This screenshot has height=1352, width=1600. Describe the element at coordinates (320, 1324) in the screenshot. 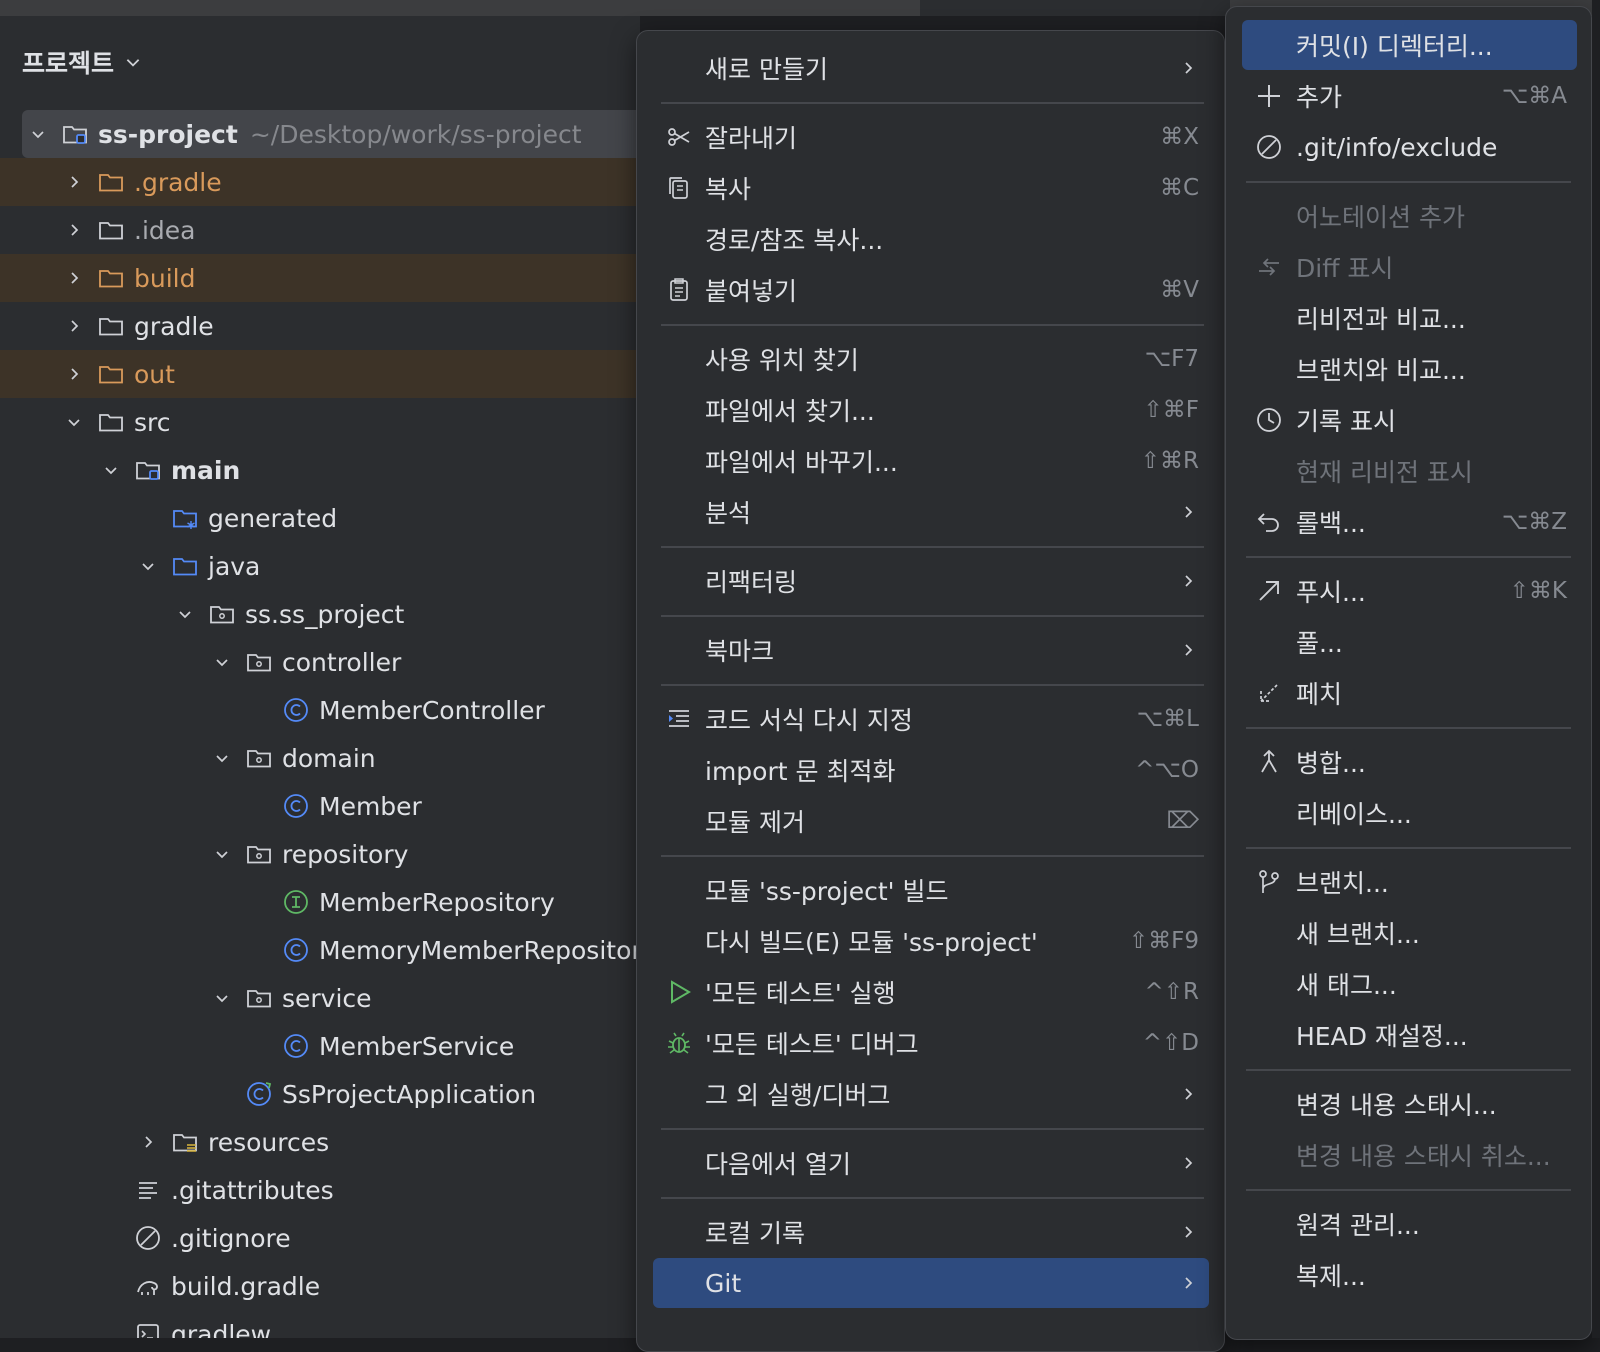

I see `tree-node: gradlew` at that location.